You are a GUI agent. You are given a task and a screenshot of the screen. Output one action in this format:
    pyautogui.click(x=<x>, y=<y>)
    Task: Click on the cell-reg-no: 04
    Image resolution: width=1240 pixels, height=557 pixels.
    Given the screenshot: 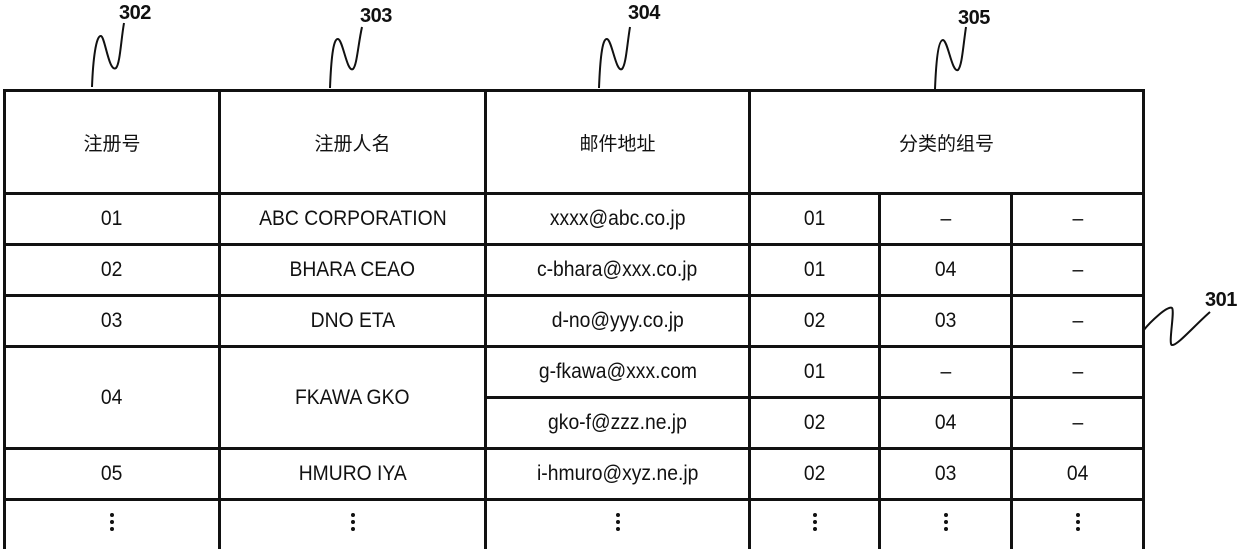 What is the action you would take?
    pyautogui.click(x=112, y=397)
    